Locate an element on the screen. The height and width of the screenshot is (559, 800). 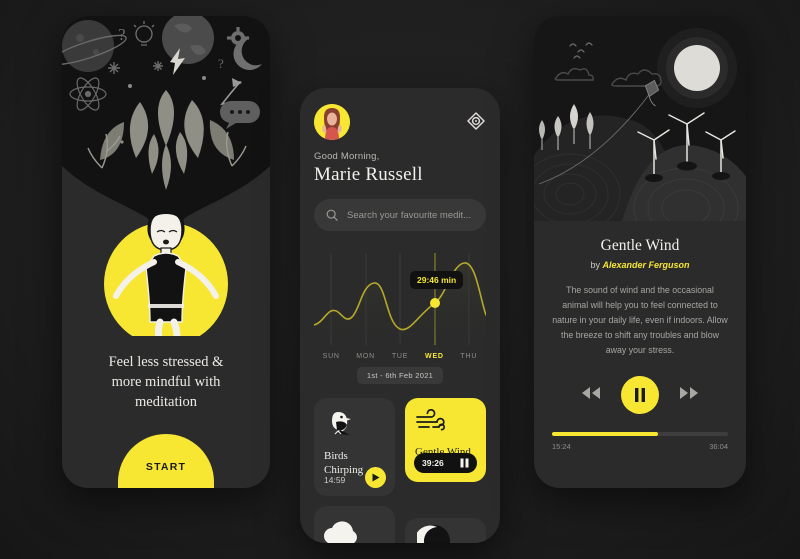
progress-track is located at coordinates (640, 434).